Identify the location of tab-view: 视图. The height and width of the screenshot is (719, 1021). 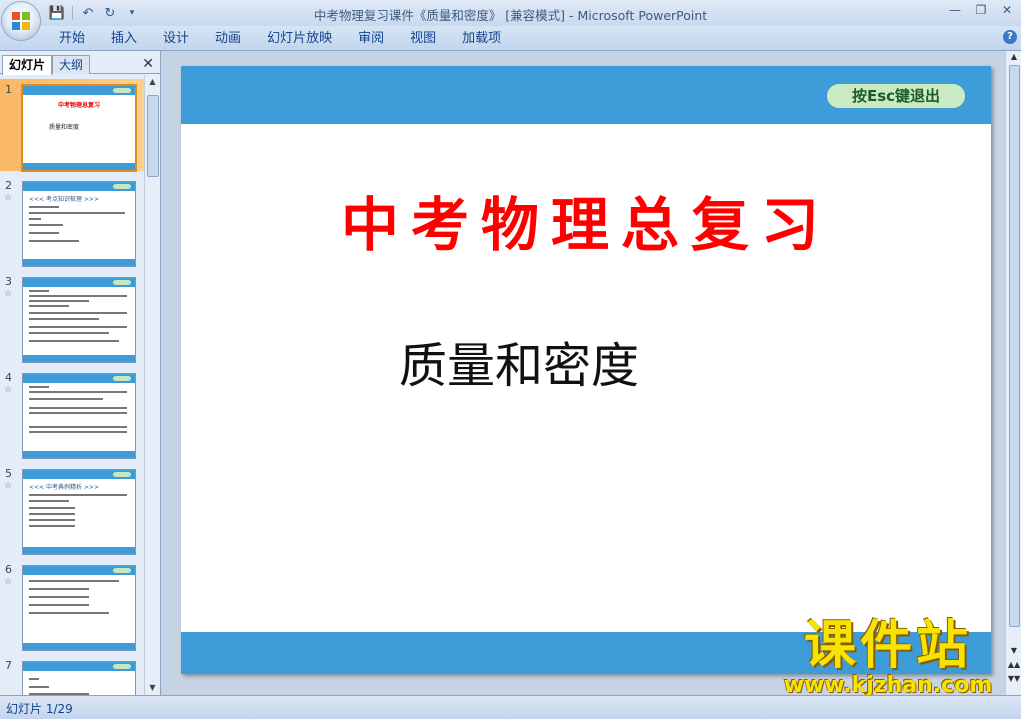
(423, 39).